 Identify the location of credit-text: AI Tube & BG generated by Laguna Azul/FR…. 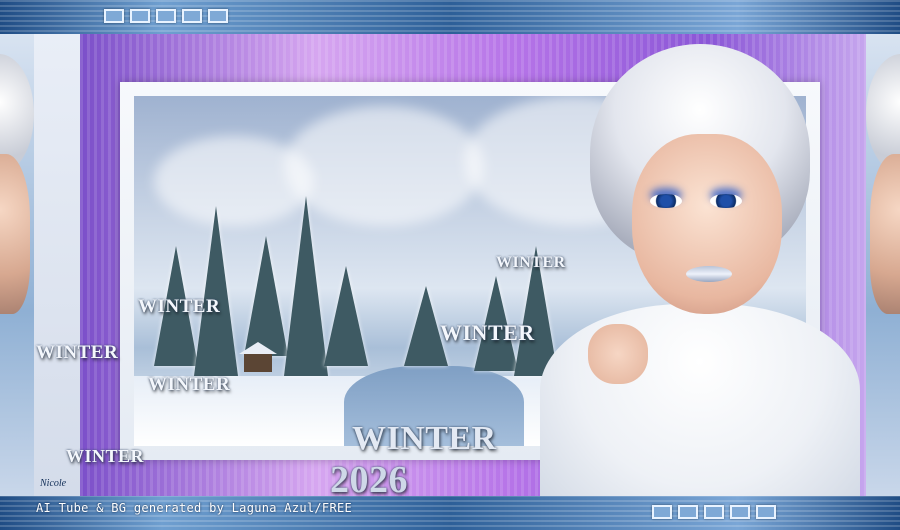
(194, 508).